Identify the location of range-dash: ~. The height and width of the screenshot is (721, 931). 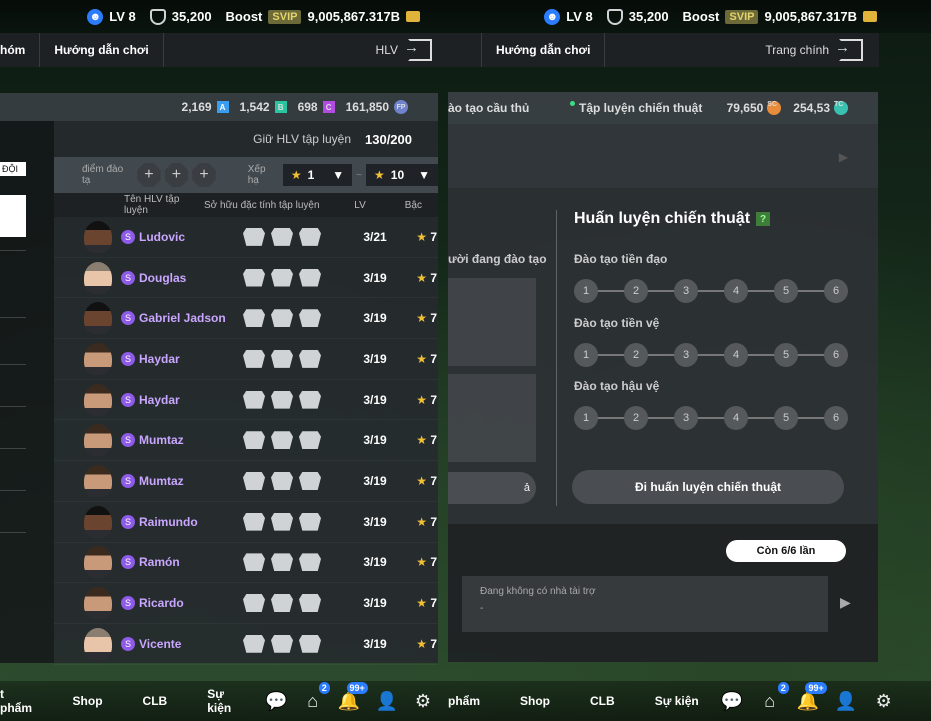
(359, 175).